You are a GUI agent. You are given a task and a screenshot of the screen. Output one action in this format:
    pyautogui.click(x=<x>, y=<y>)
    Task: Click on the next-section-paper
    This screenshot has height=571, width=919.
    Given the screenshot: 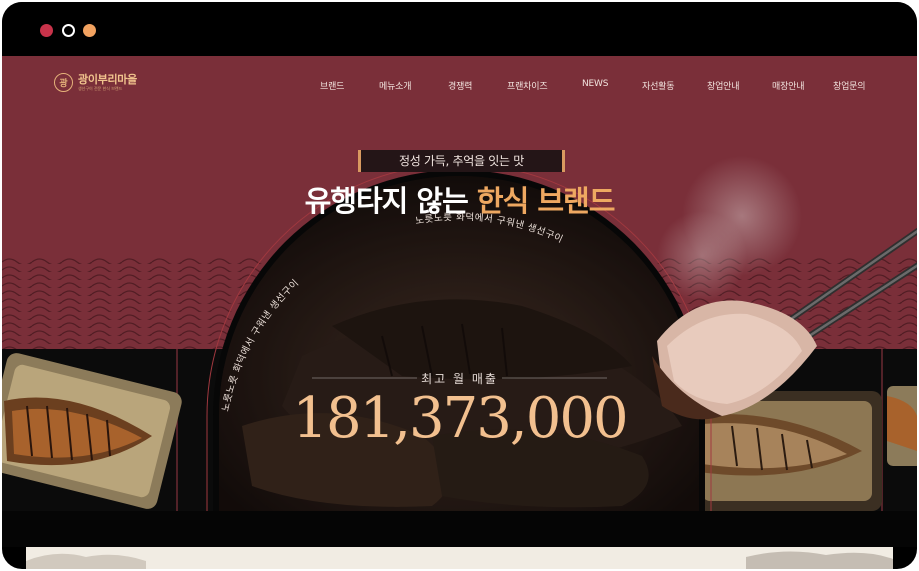 What is the action you would take?
    pyautogui.click(x=459, y=558)
    